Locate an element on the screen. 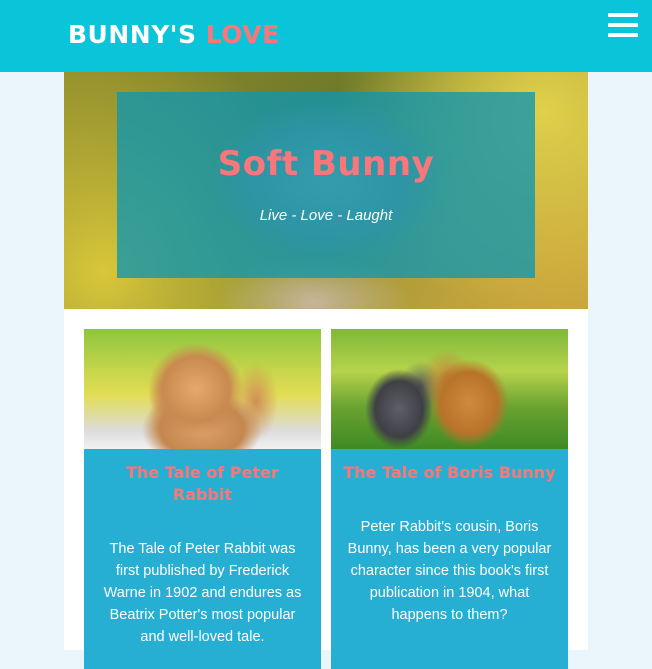 The image size is (652, 669). hamburger-menu-icon is located at coordinates (623, 26).